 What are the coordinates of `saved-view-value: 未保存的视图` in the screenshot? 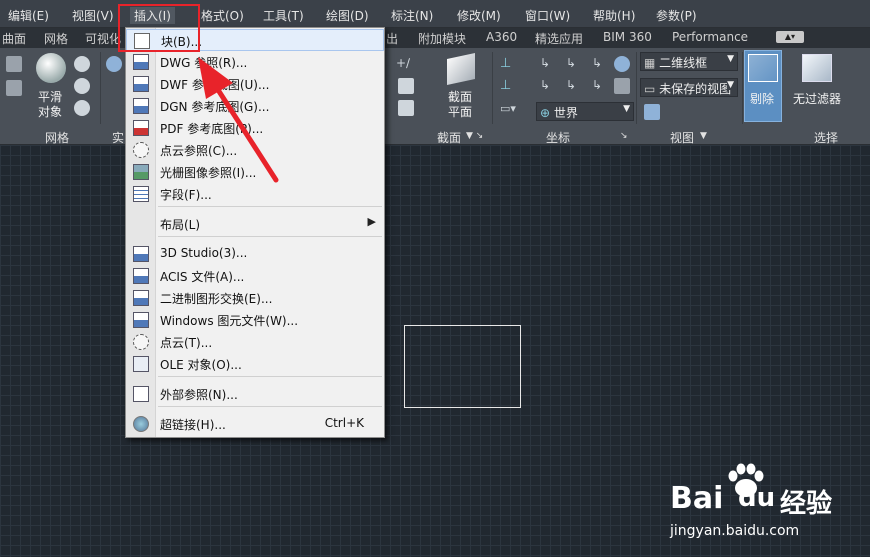 It's located at (695, 89).